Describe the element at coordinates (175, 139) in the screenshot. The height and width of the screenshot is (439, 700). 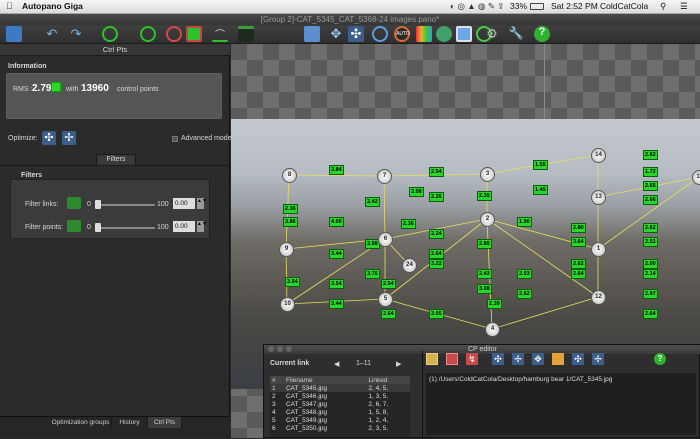
I see `advanced-mode-checkbox` at that location.